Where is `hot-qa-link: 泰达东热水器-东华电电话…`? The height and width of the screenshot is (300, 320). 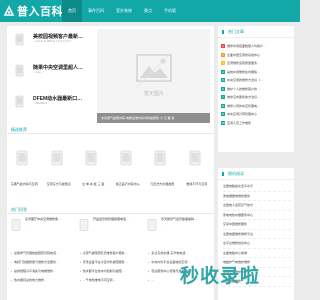
hot-qa-link: 泰达东热水器-东华电电话… is located at coordinates (179, 253).